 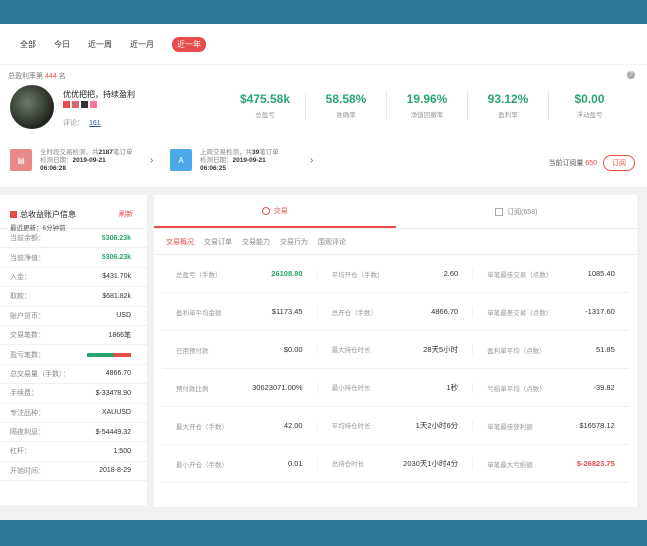 I want to click on metric-label: 平均开仓（手数）, so click(x=357, y=275).